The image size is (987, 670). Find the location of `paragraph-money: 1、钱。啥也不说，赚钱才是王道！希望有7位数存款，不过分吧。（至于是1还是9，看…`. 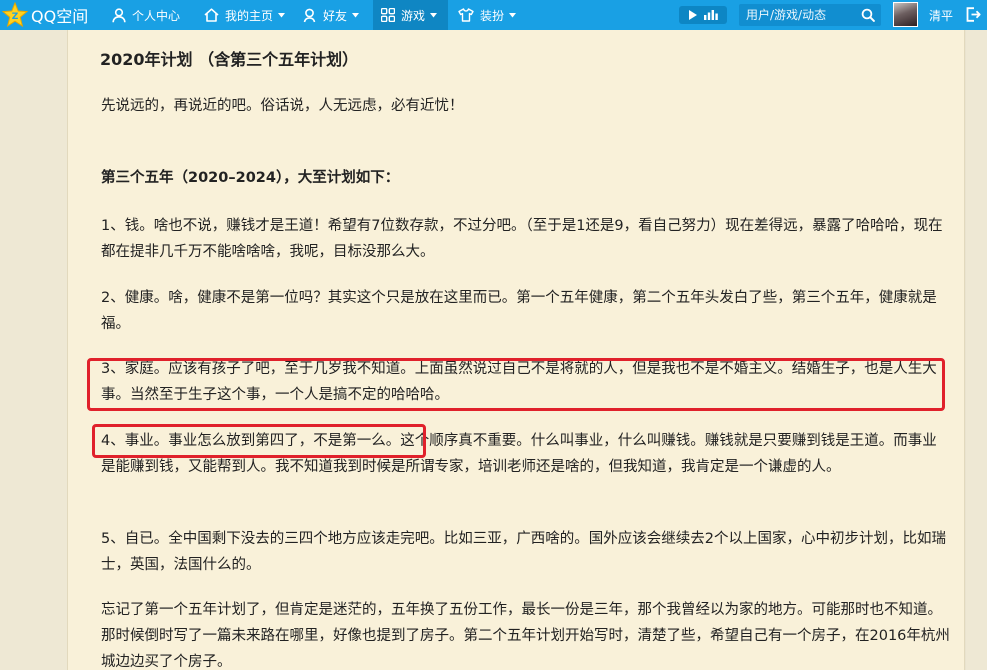

paragraph-money: 1、钱。啥也不说，赚钱才是王道！希望有7位数存款，不过分吧。（至于是1还是9，看… is located at coordinates (522, 239).